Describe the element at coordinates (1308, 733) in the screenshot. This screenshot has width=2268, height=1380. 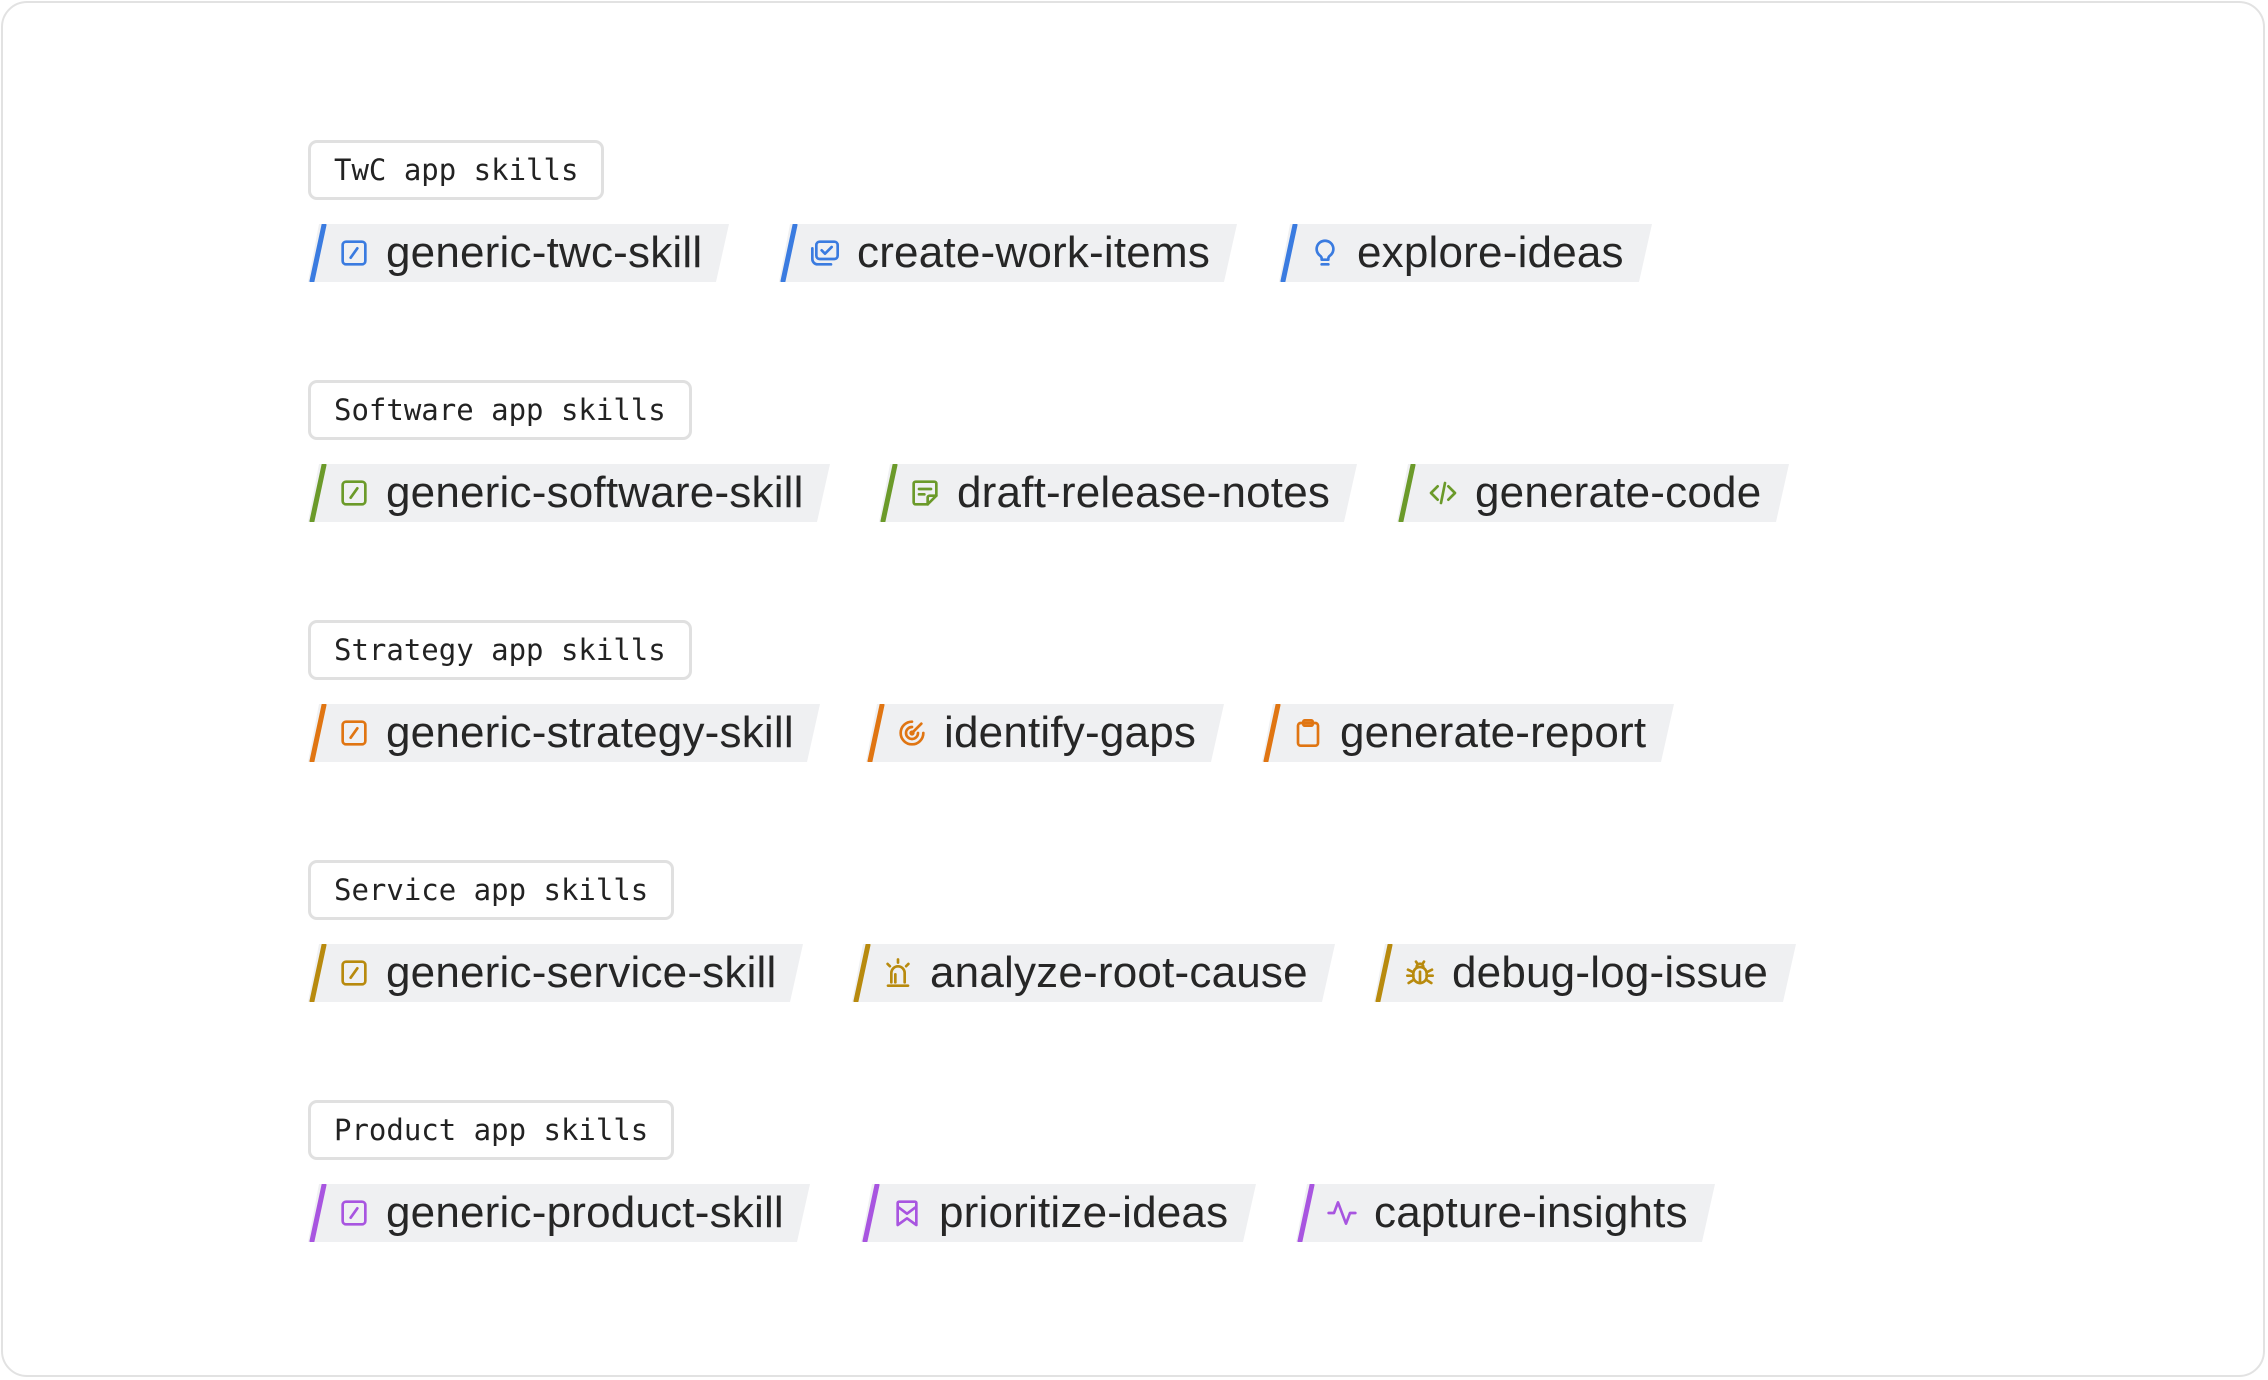
I see `clipboard-icon` at that location.